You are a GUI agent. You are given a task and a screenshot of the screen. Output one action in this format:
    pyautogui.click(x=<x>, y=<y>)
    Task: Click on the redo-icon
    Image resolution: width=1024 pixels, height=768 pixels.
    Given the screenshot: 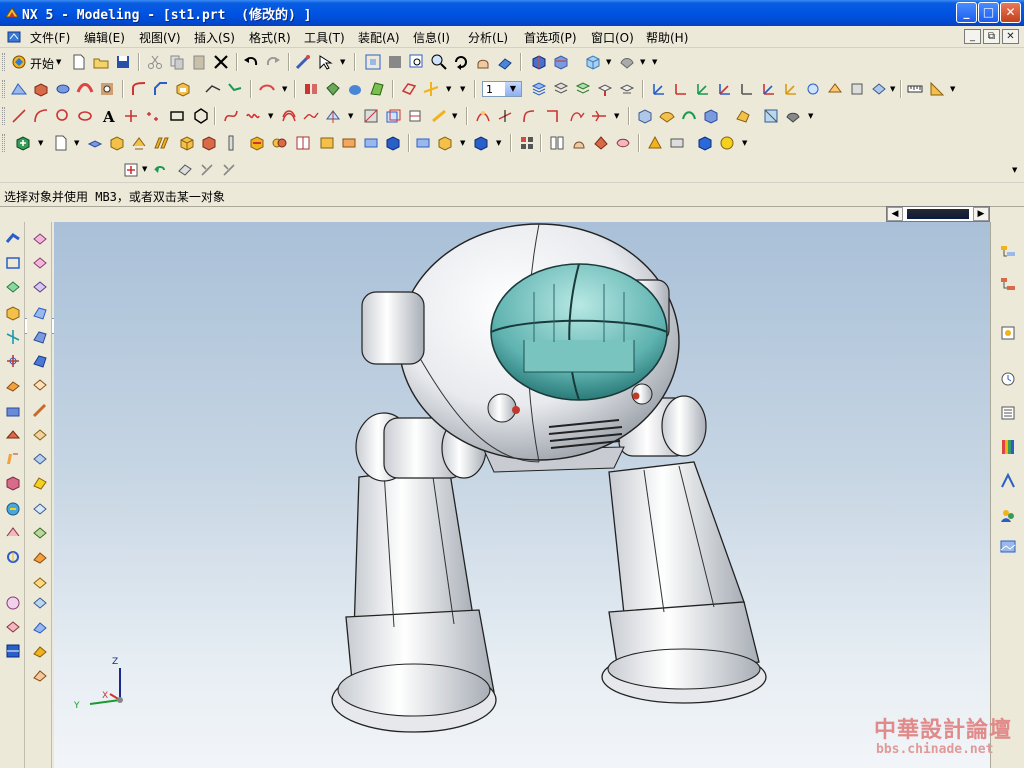 What is the action you would take?
    pyautogui.click(x=273, y=62)
    